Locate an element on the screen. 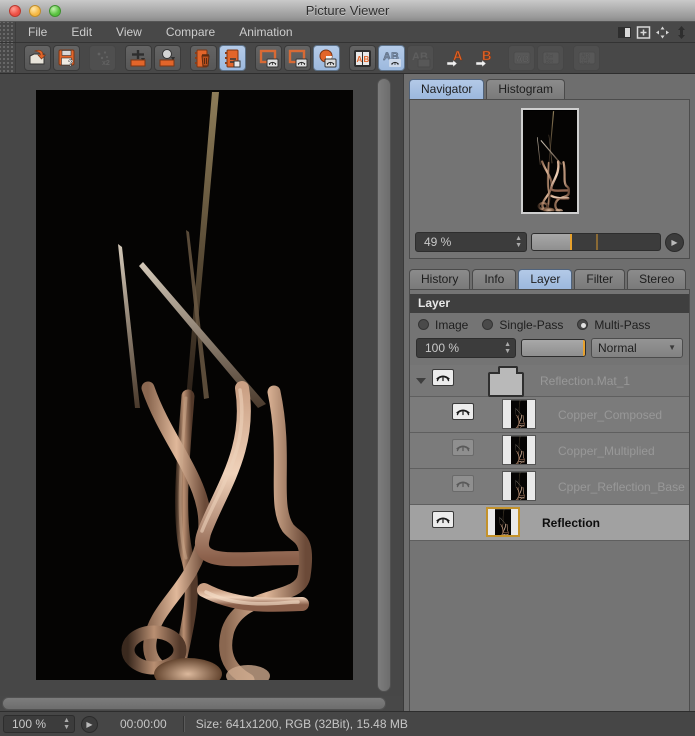 This screenshot has width=695, height=736. open-image-button is located at coordinates (37, 58).